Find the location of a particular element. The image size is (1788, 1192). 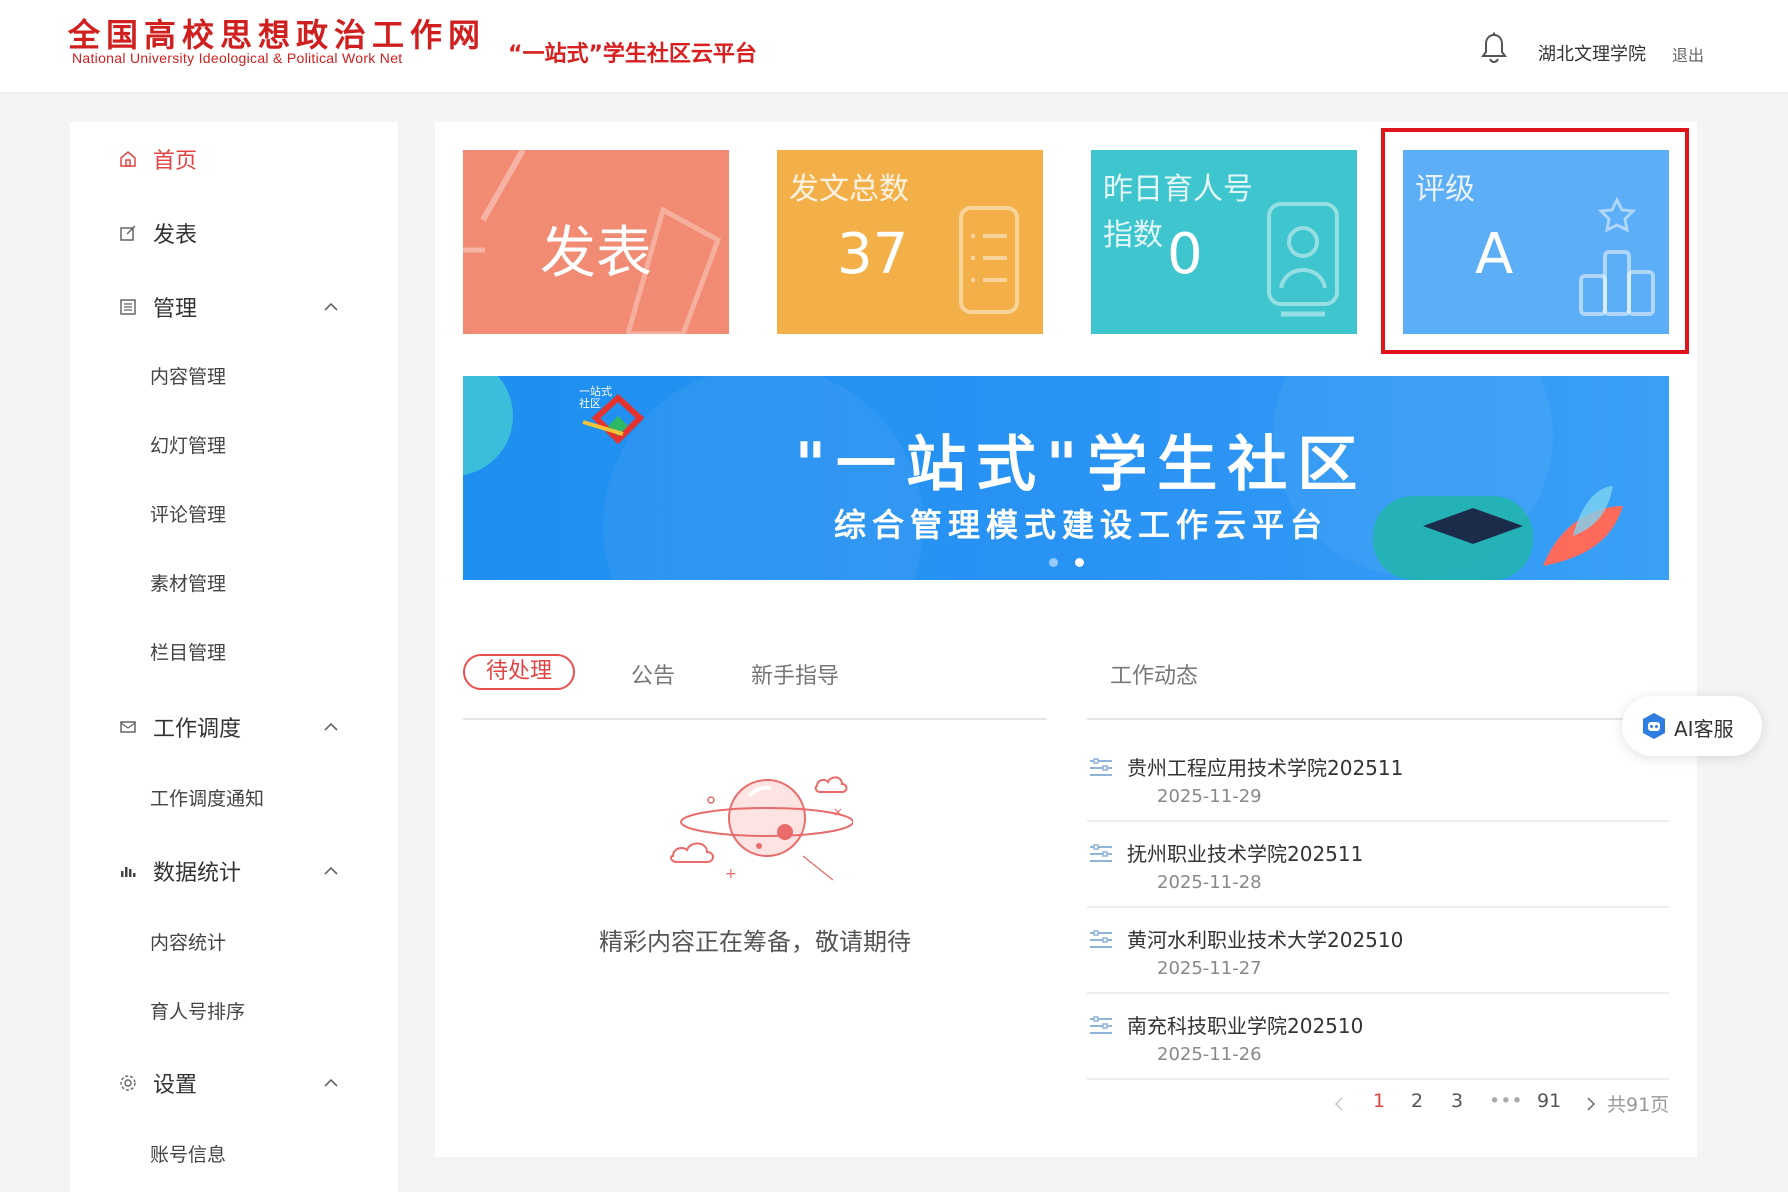

sidebar-item-stats: 数据统计 is located at coordinates (234, 871).